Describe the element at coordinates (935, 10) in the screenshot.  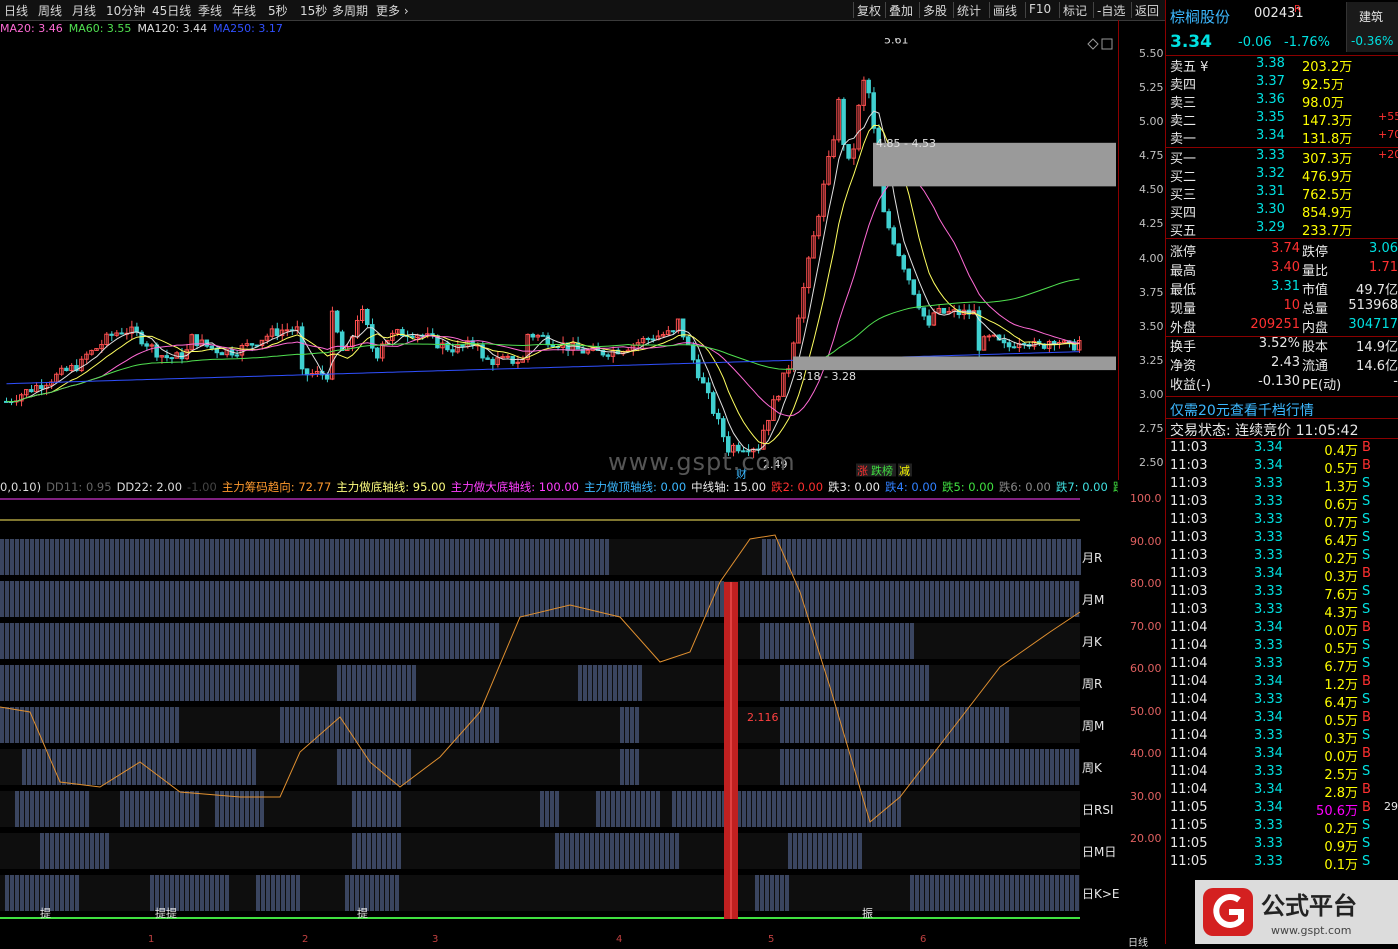
I see `toolbar-button-2: 多股` at that location.